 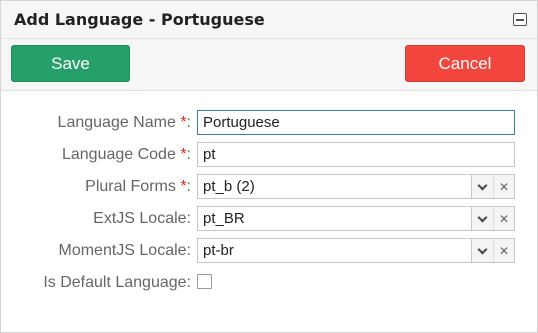 I want to click on language-code-row: Language Code *: pt, so click(x=269, y=155).